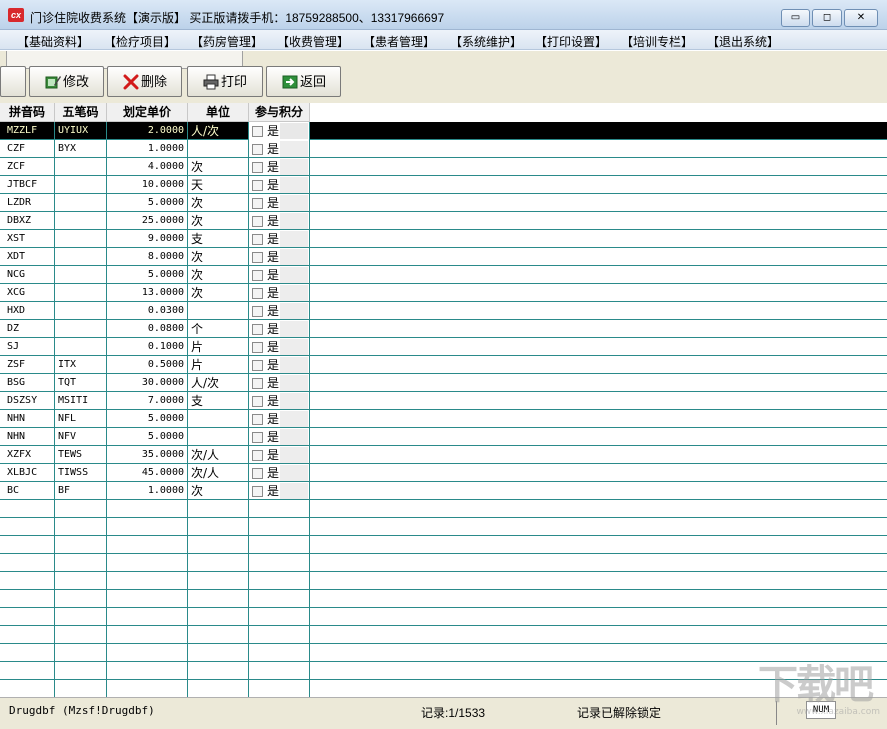  What do you see at coordinates (443, 185) in the screenshot?
I see `table-row: JTBCF 10.0000 天 是` at bounding box center [443, 185].